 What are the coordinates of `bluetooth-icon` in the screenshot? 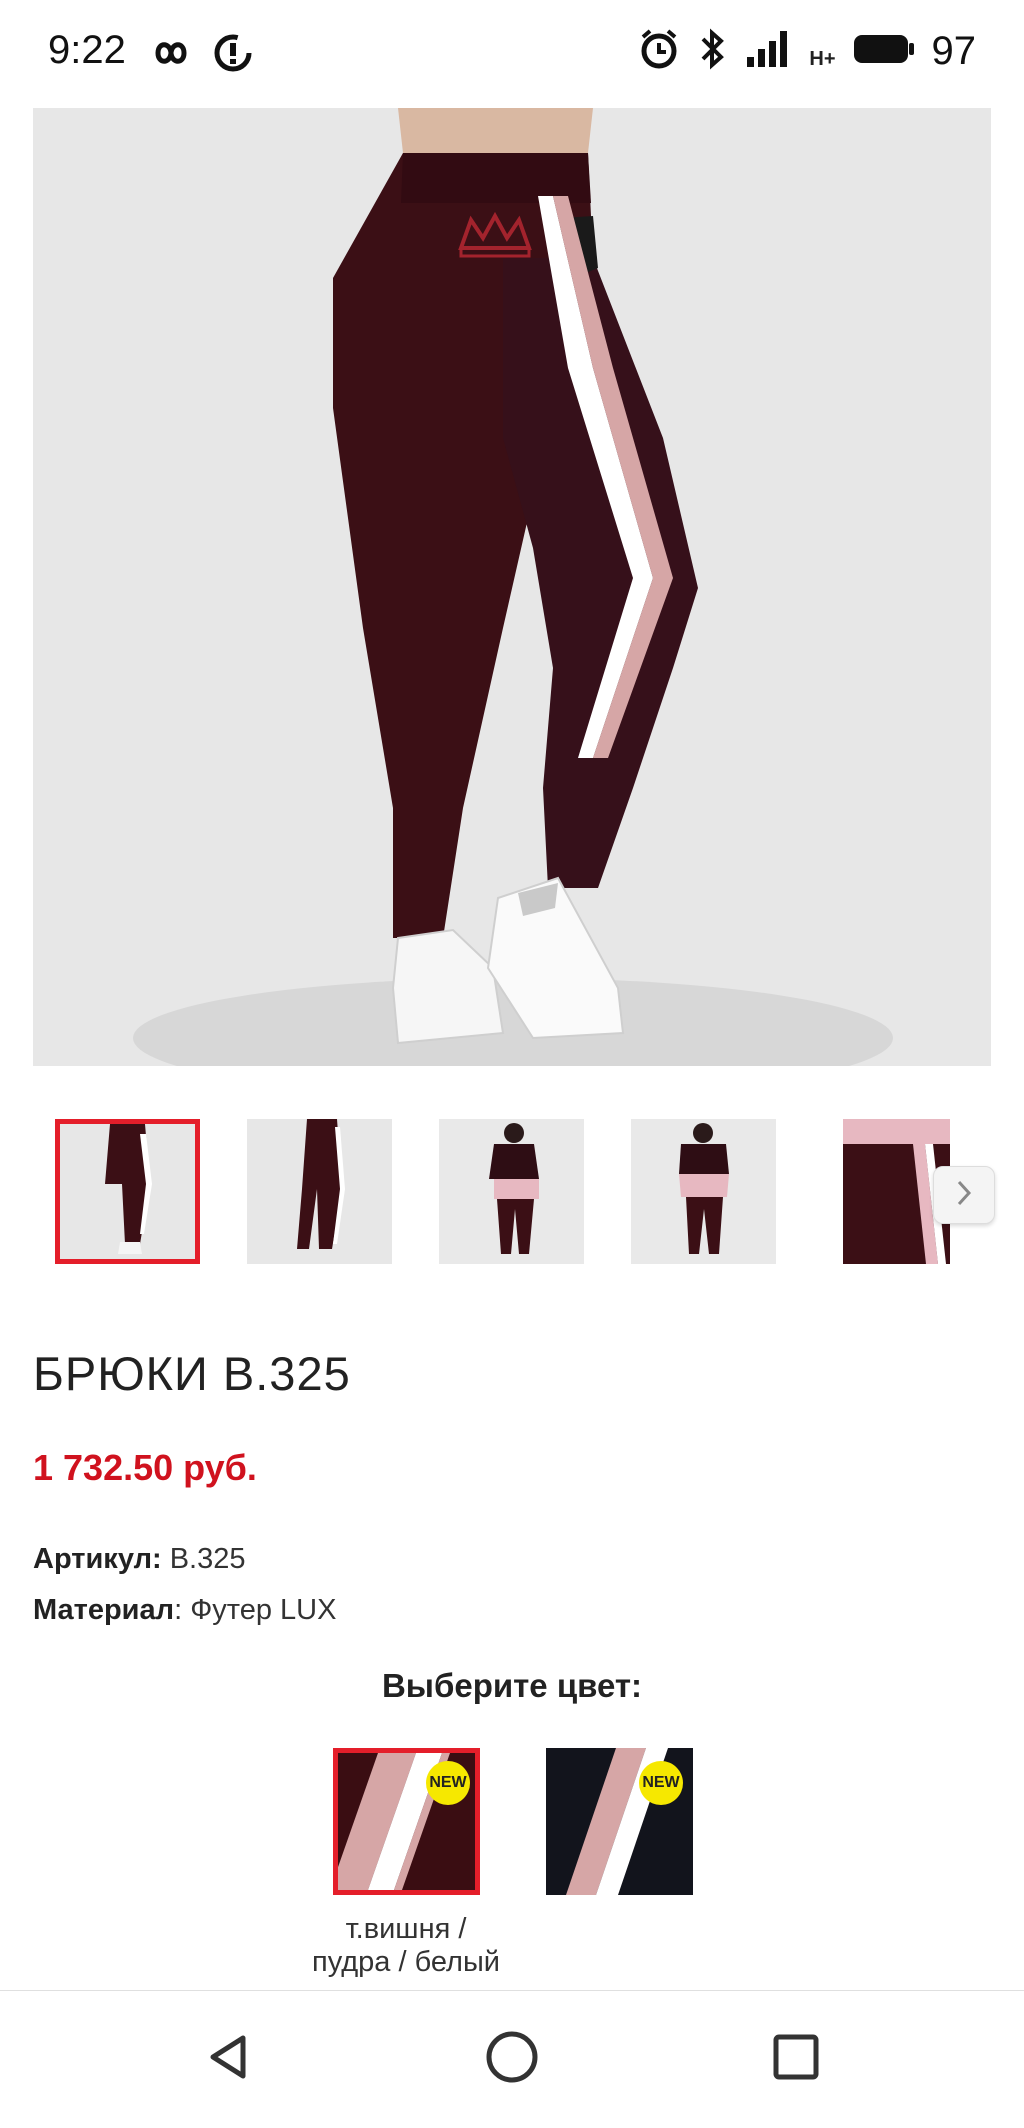 It's located at (713, 51).